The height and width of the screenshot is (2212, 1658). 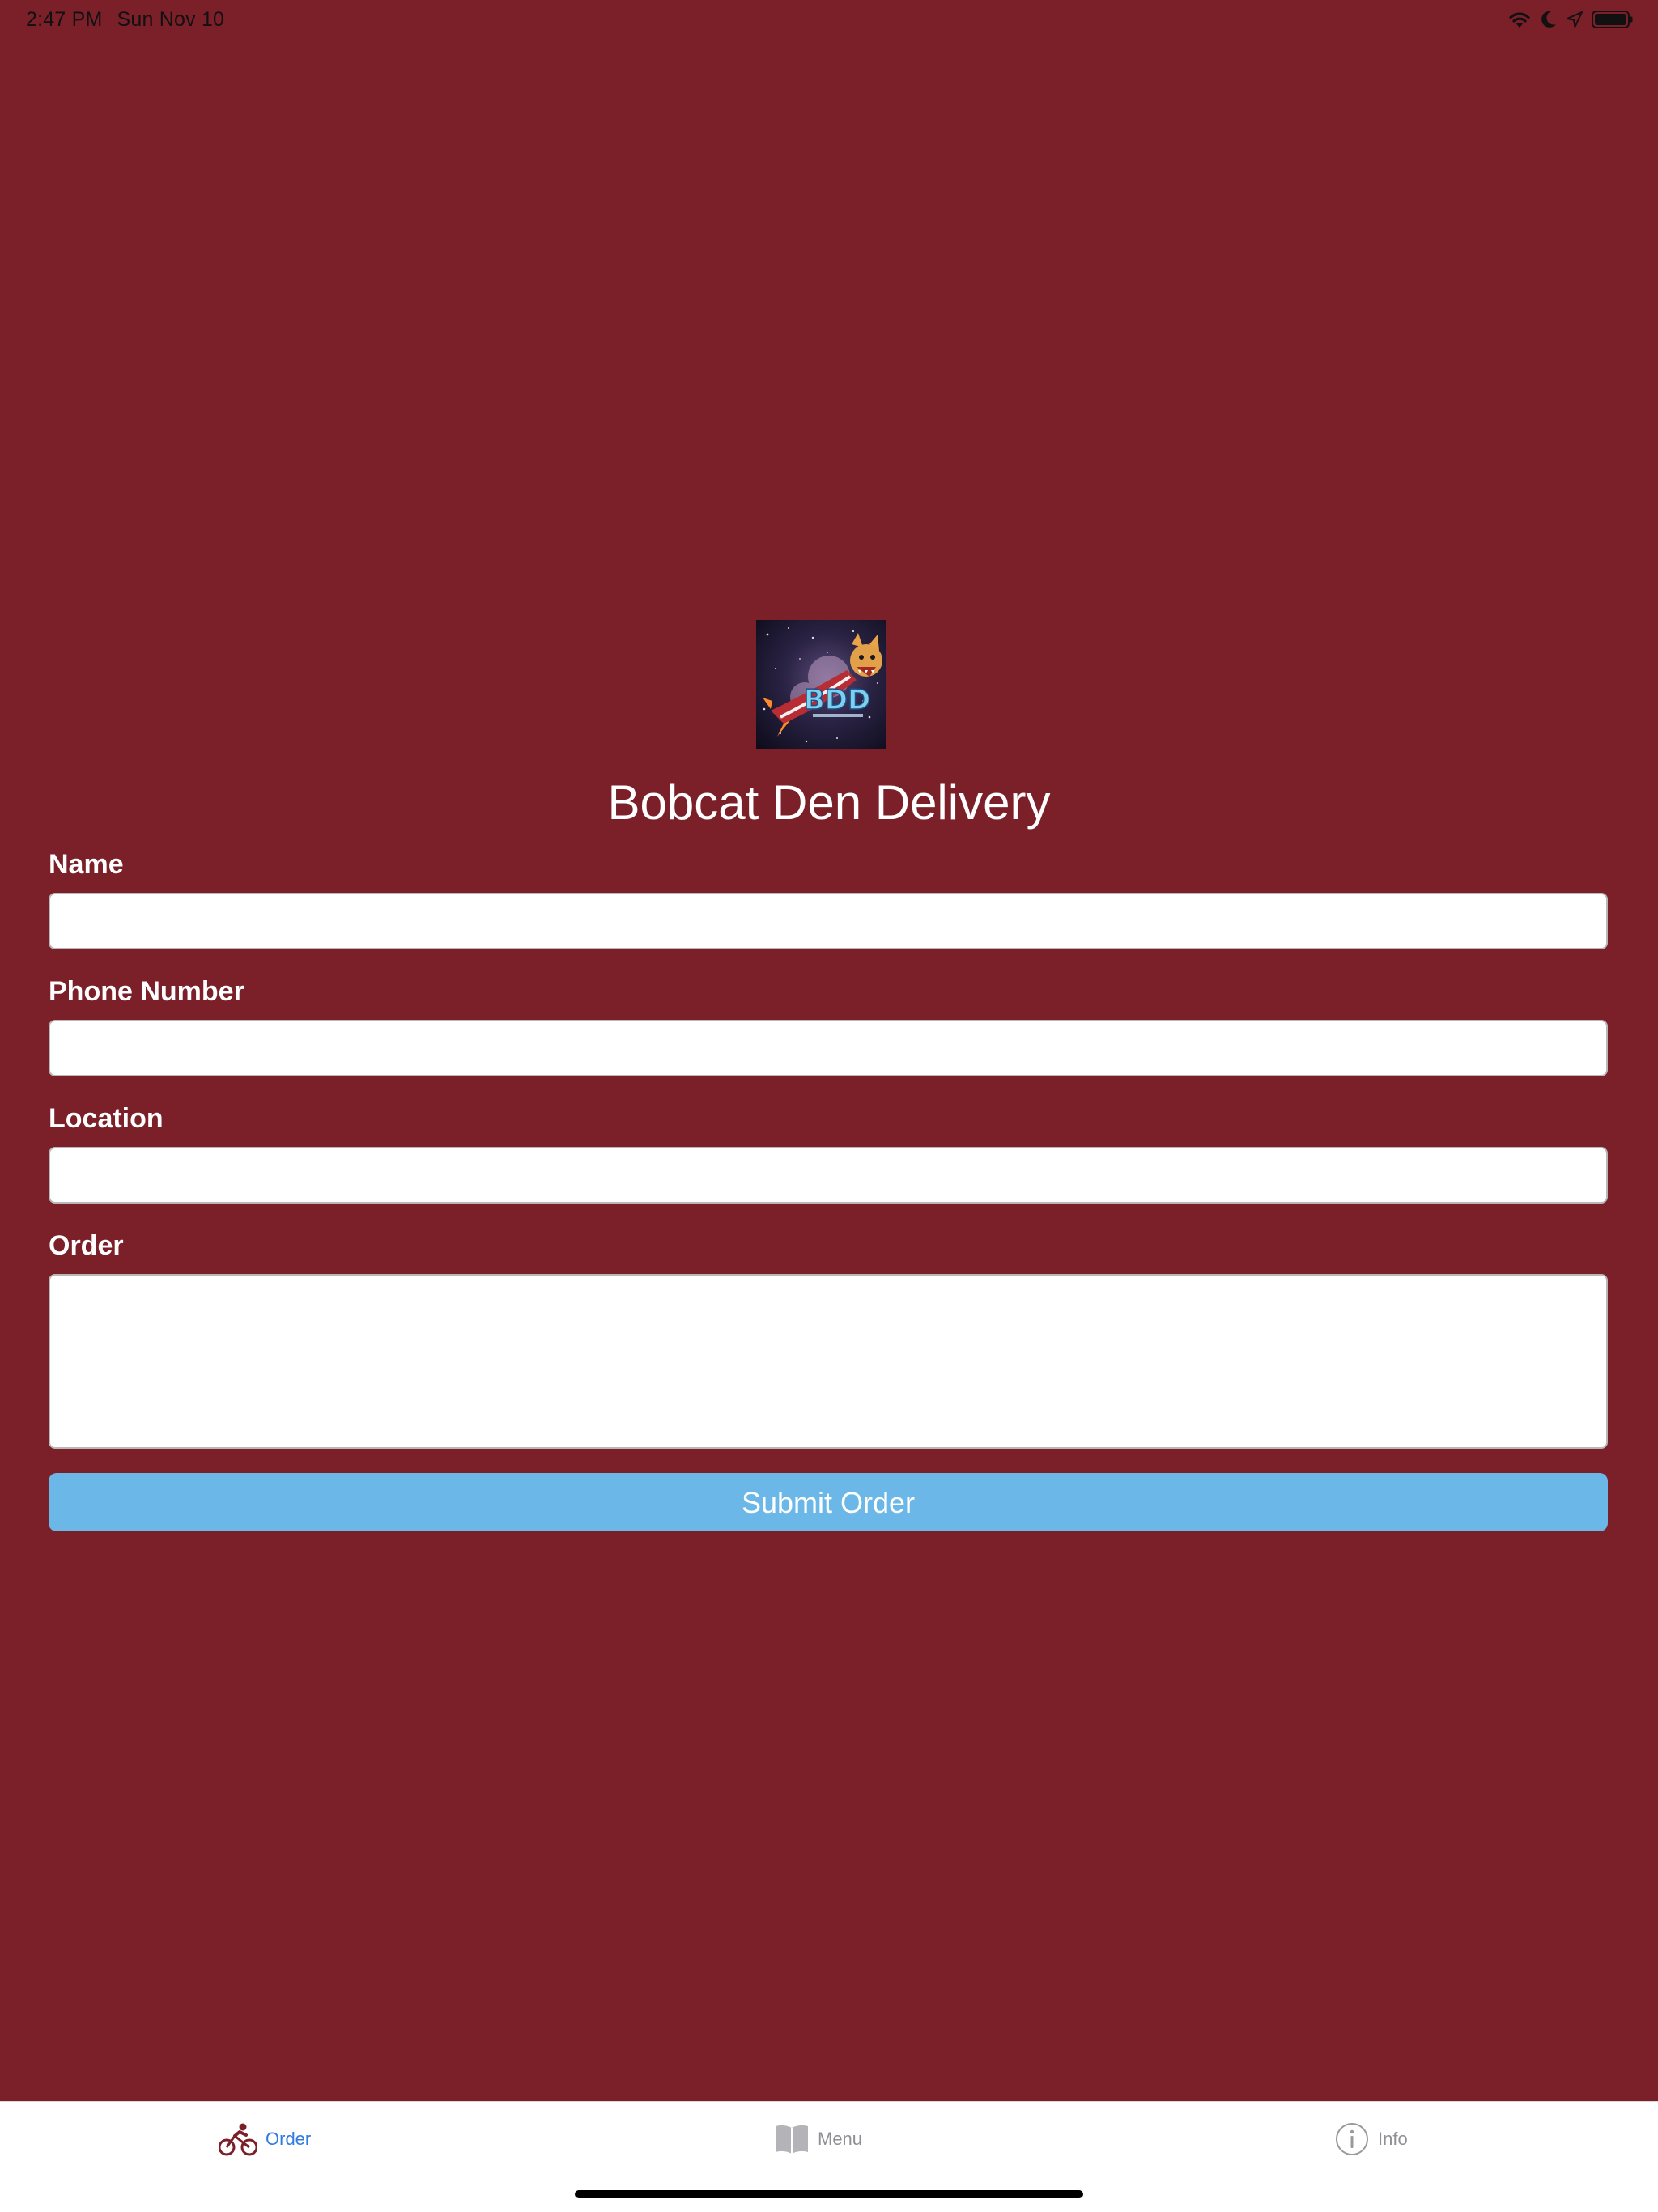 What do you see at coordinates (1575, 19) in the screenshot?
I see `location-arrow-icon` at bounding box center [1575, 19].